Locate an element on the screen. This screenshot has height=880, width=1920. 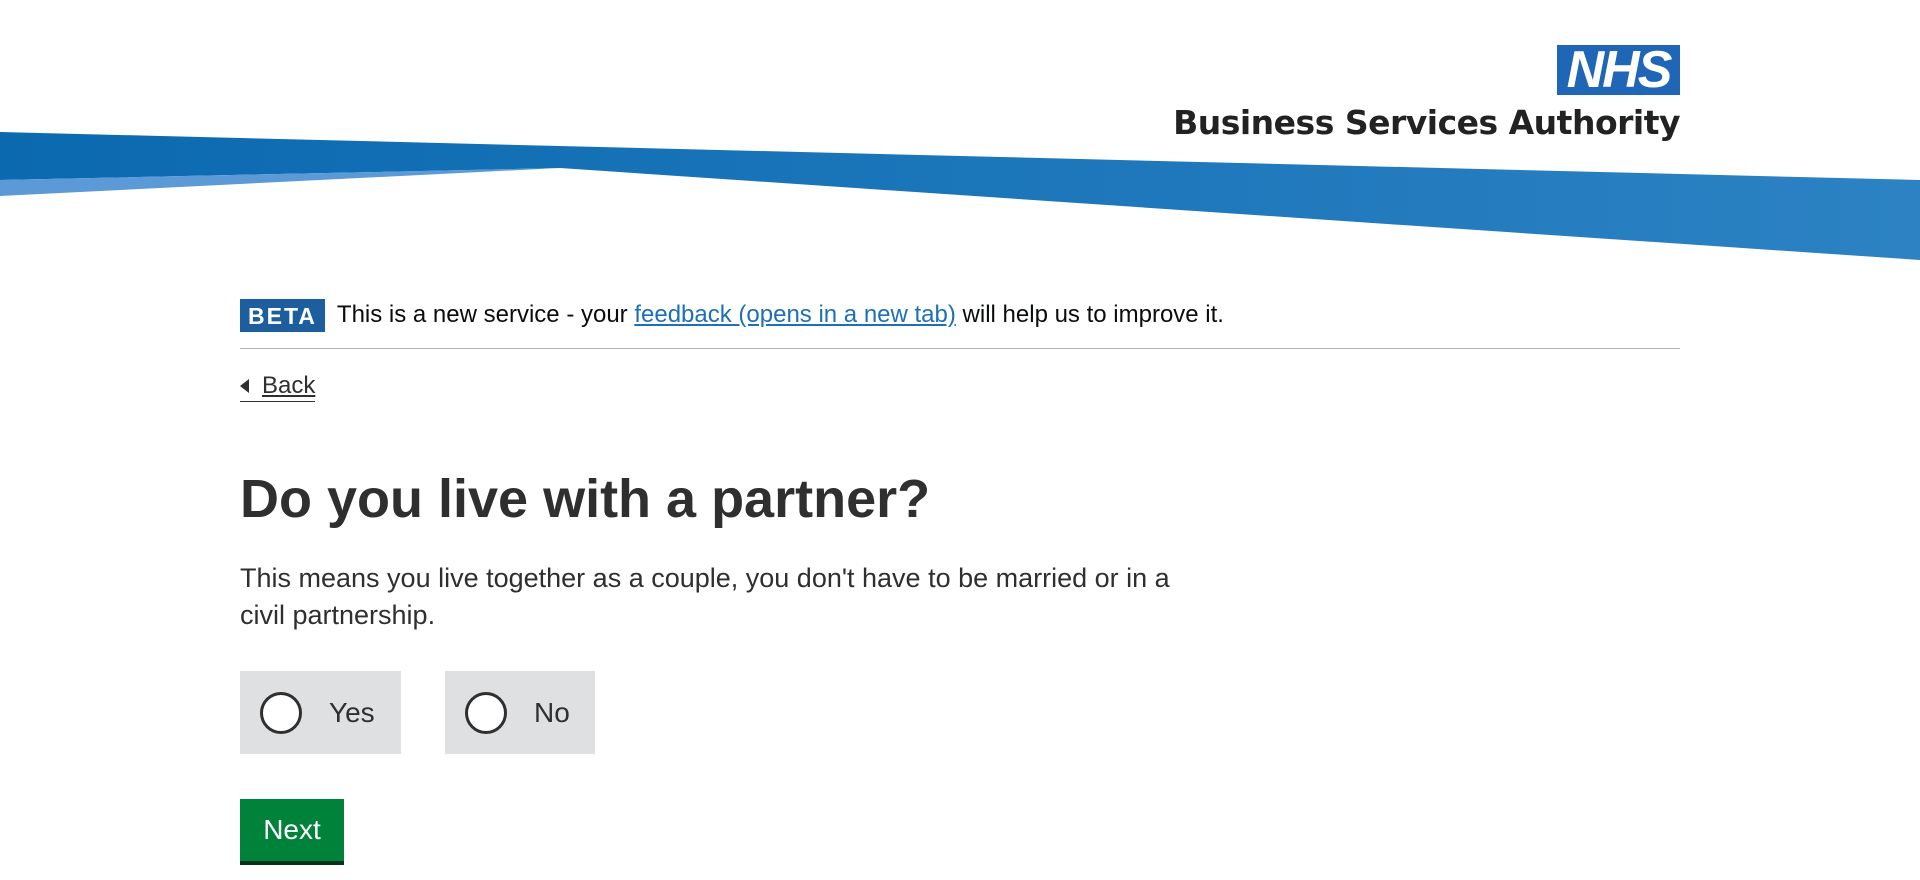
nhs-logo-text: NHS is located at coordinates (1619, 70).